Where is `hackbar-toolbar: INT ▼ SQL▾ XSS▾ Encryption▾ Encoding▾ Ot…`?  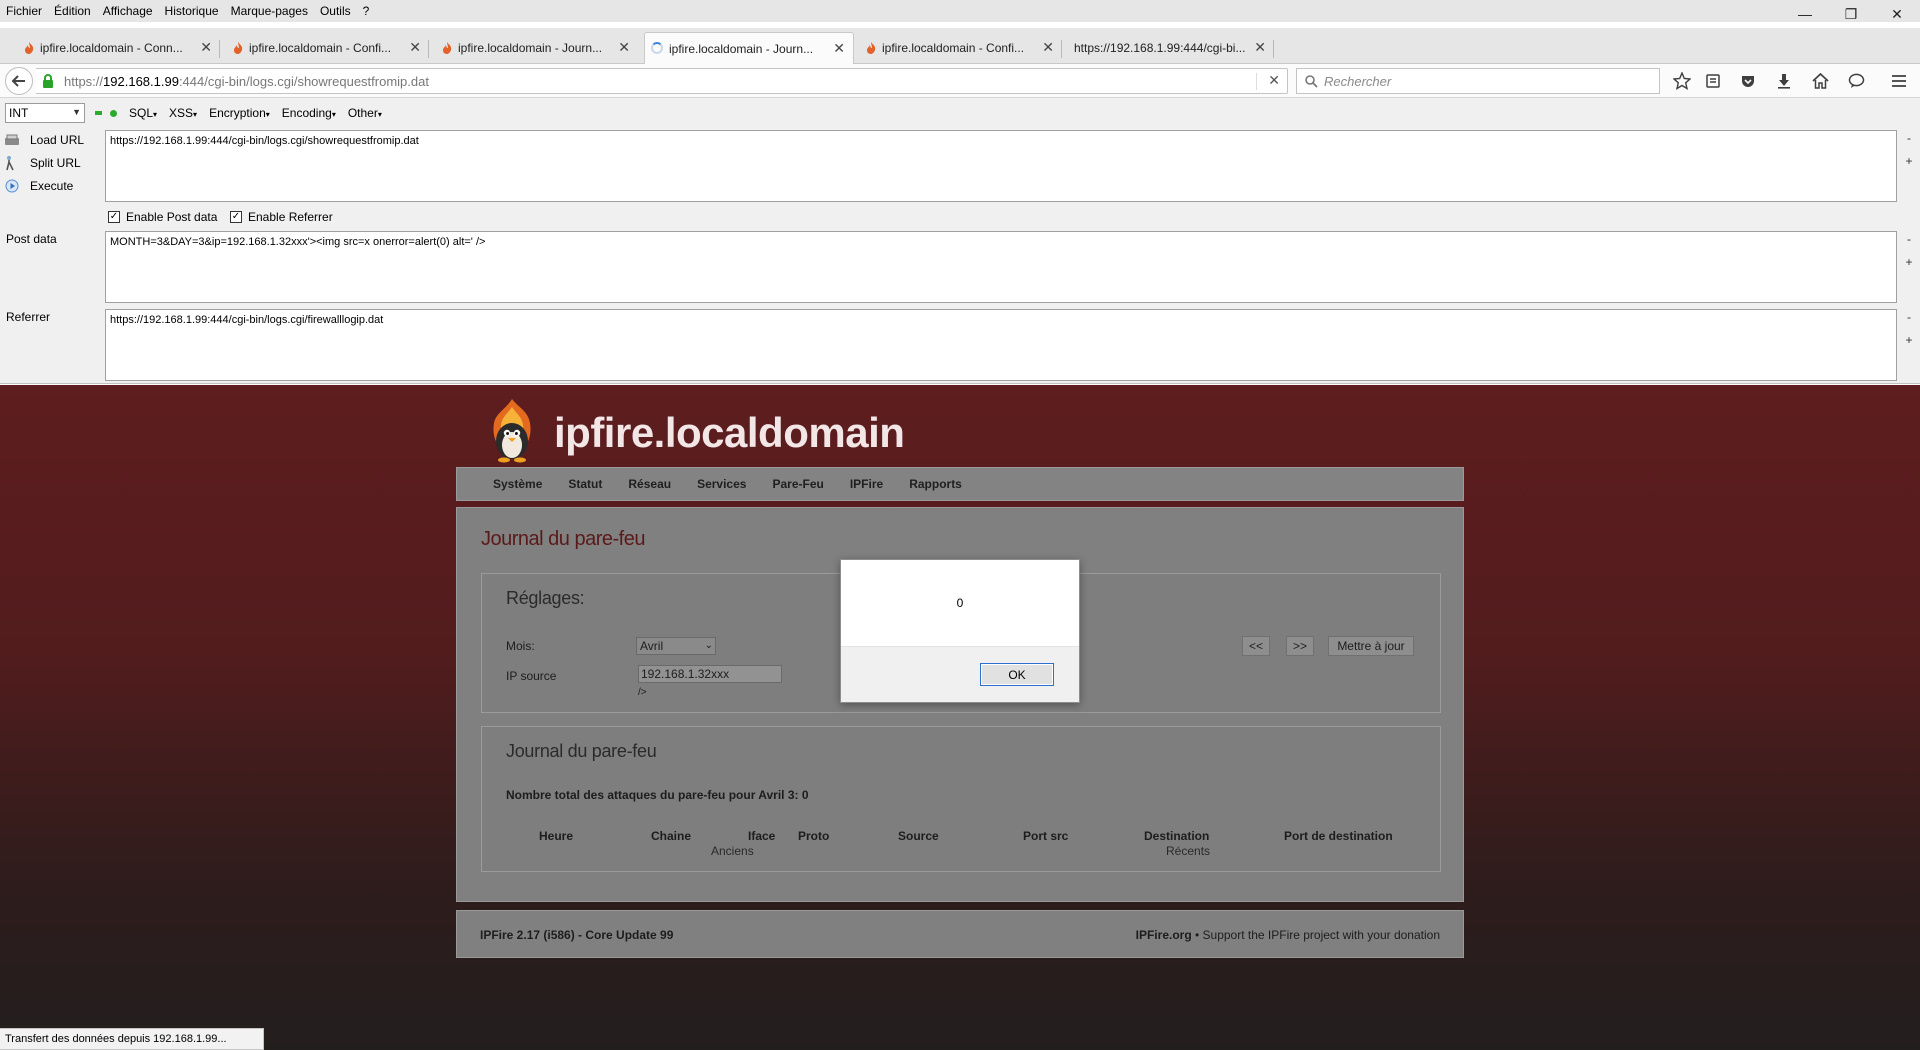 hackbar-toolbar: INT ▼ SQL▾ XSS▾ Encryption▾ Encoding▾ Ot… is located at coordinates (960, 113).